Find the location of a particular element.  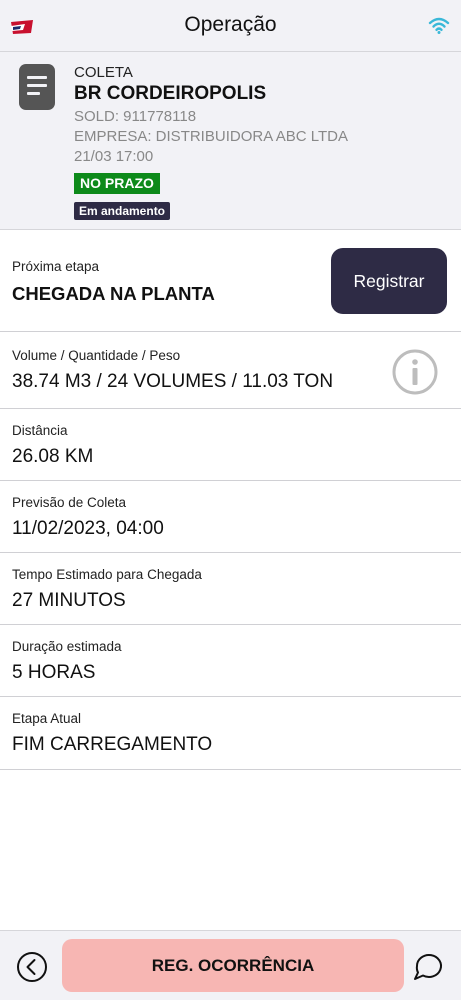

current-step-label: Etapa Atual is located at coordinates (47, 718).